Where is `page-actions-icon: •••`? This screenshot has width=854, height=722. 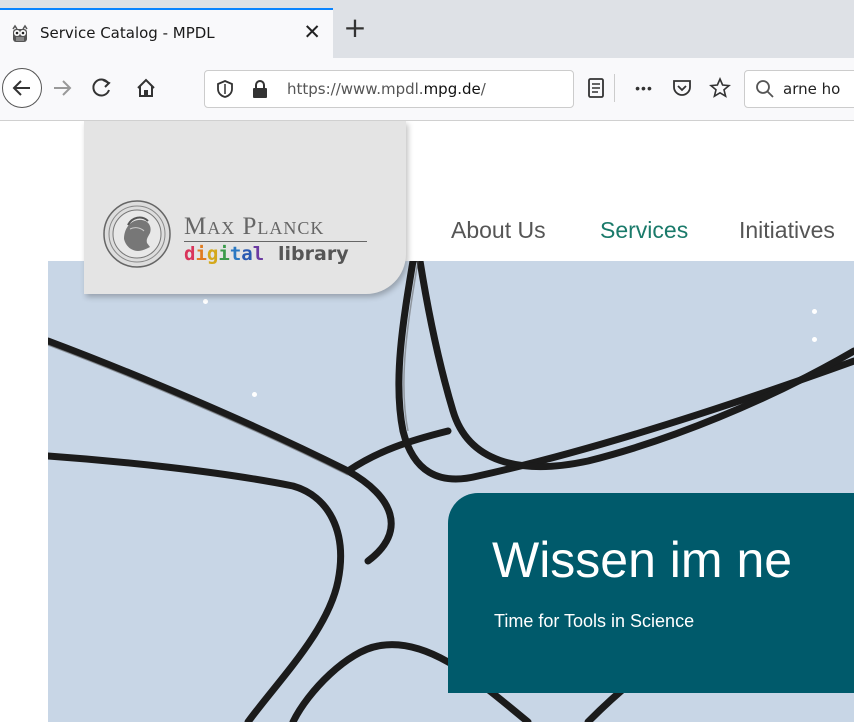
page-actions-icon: ••• is located at coordinates (644, 88).